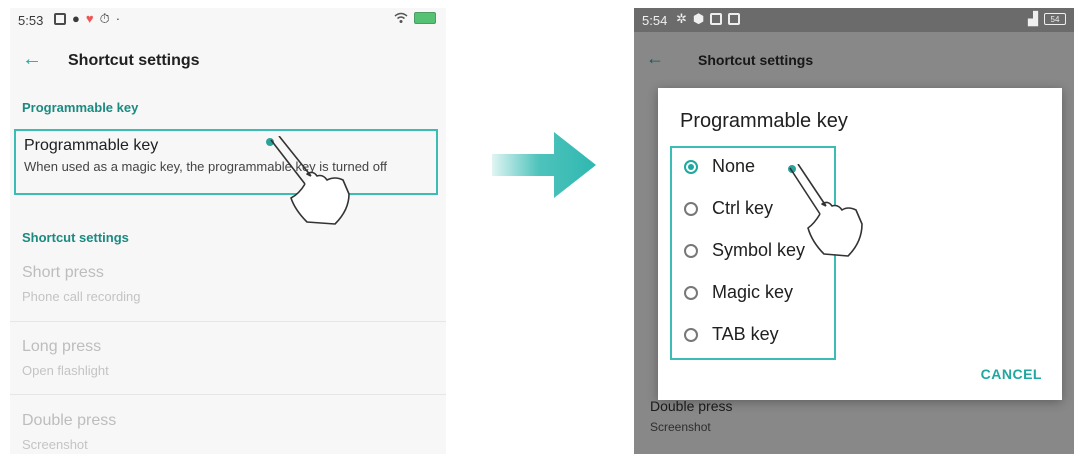  I want to click on cancel-button: CANCEL, so click(1011, 374).